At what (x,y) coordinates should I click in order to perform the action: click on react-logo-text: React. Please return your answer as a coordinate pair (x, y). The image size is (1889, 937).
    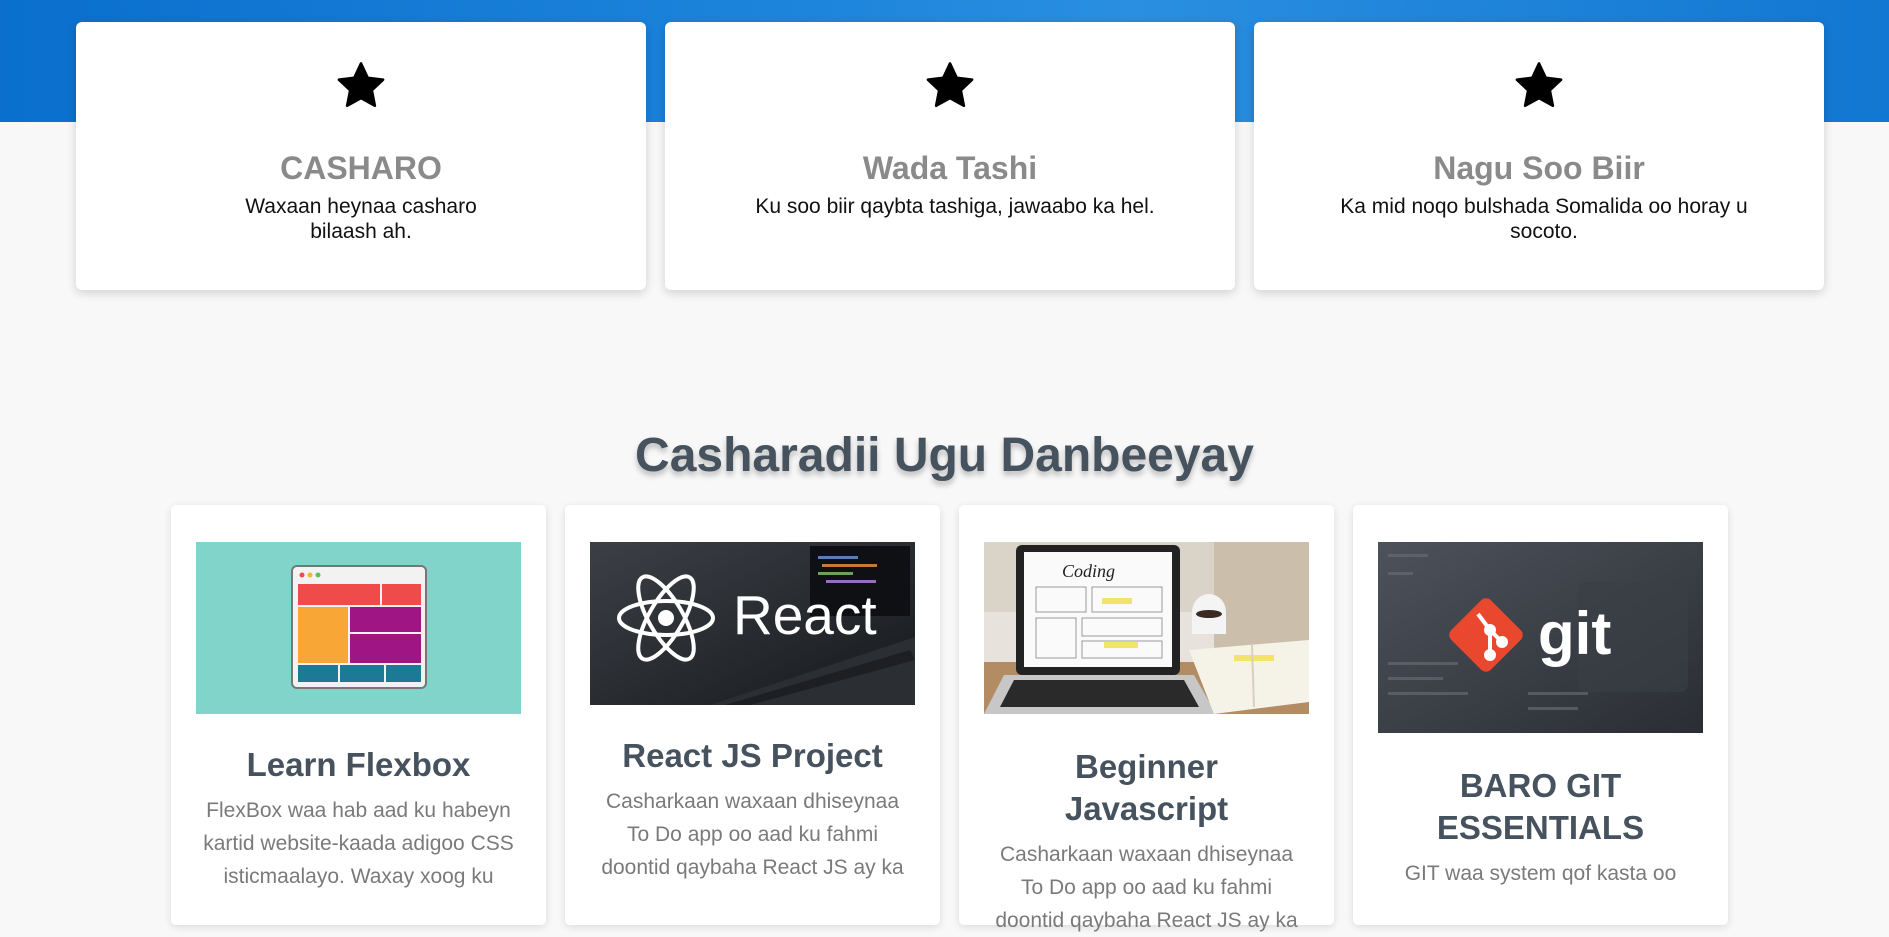
    Looking at the image, I should click on (805, 615).